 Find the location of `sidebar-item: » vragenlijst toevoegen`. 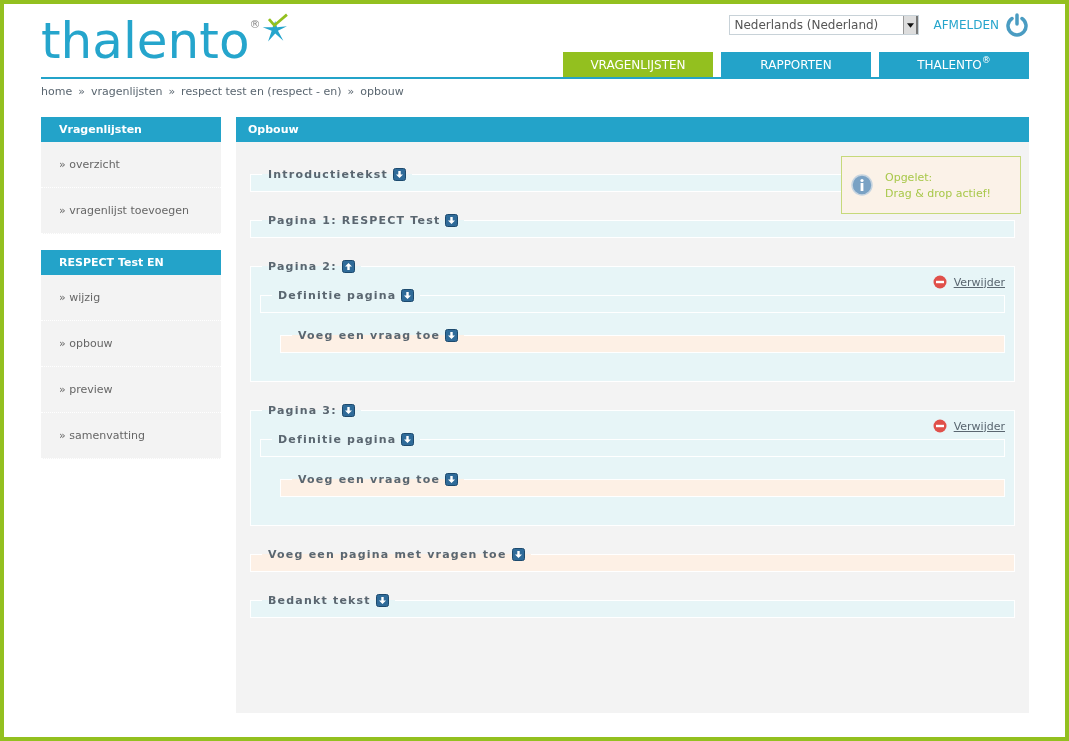

sidebar-item: » vragenlijst toevoegen is located at coordinates (131, 211).